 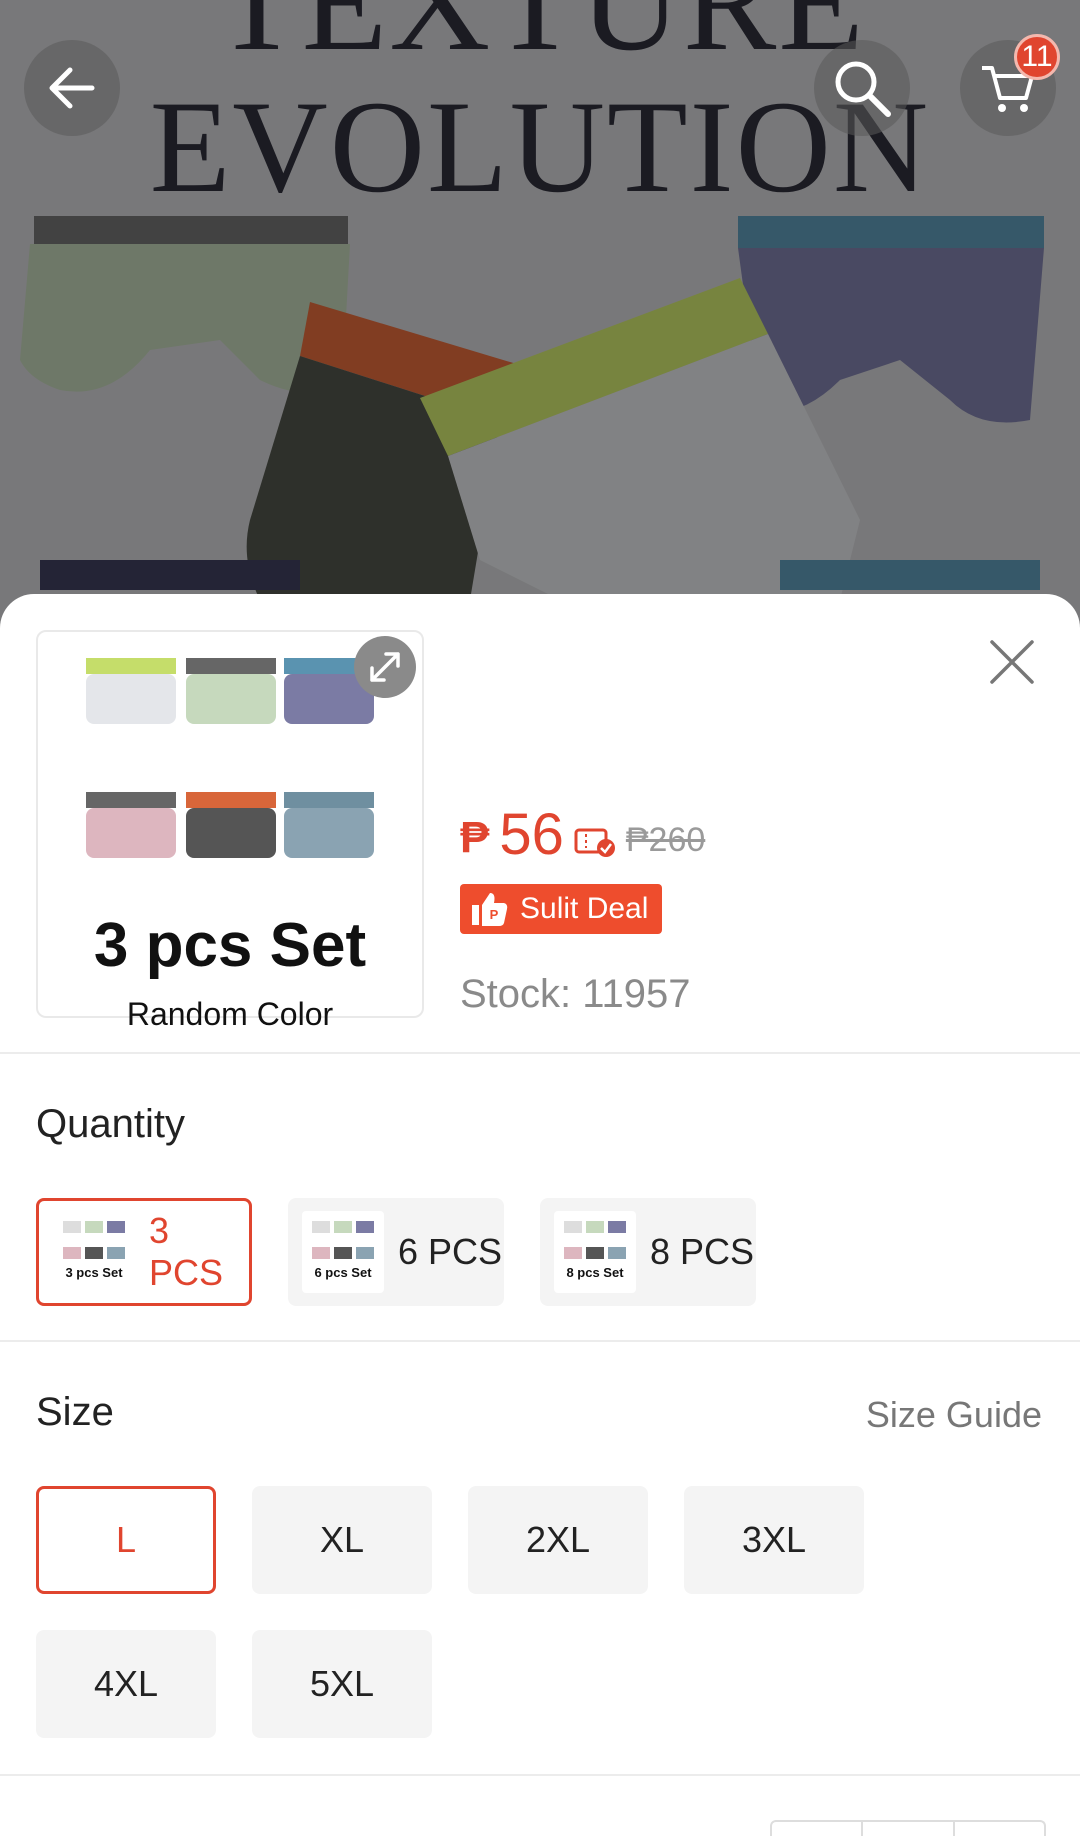 I want to click on size-guide-link: Size Guide, so click(x=954, y=1415).